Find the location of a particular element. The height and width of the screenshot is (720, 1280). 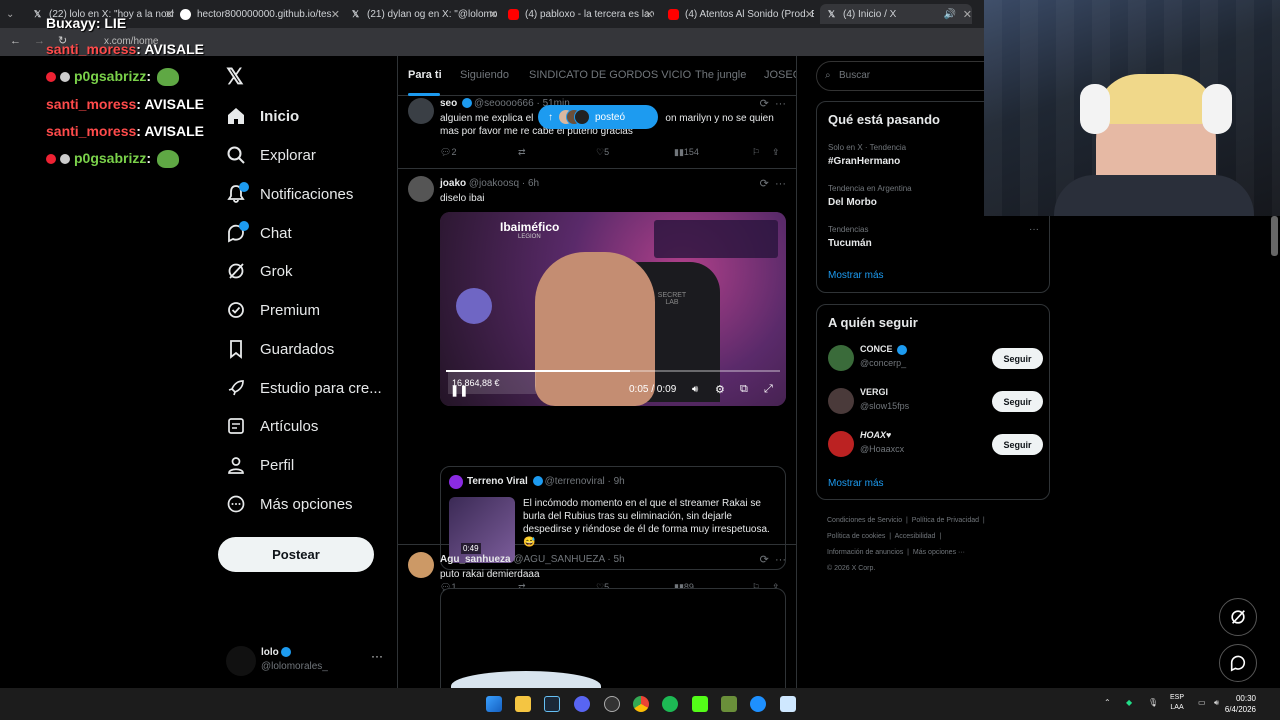

grok-button is located at coordinates (1238, 617).